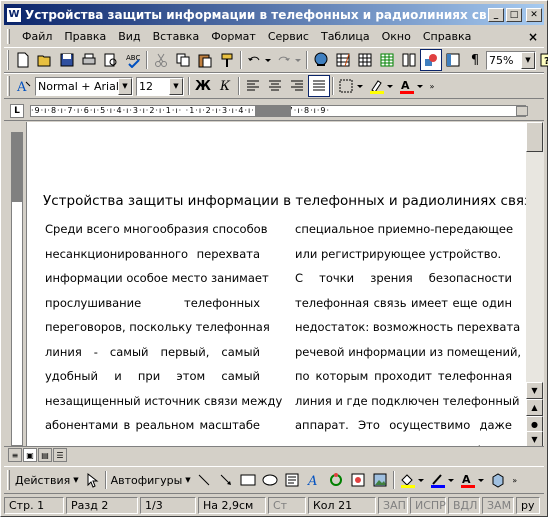 This screenshot has height=517, width=548. I want to click on drawing-icon, so click(431, 60).